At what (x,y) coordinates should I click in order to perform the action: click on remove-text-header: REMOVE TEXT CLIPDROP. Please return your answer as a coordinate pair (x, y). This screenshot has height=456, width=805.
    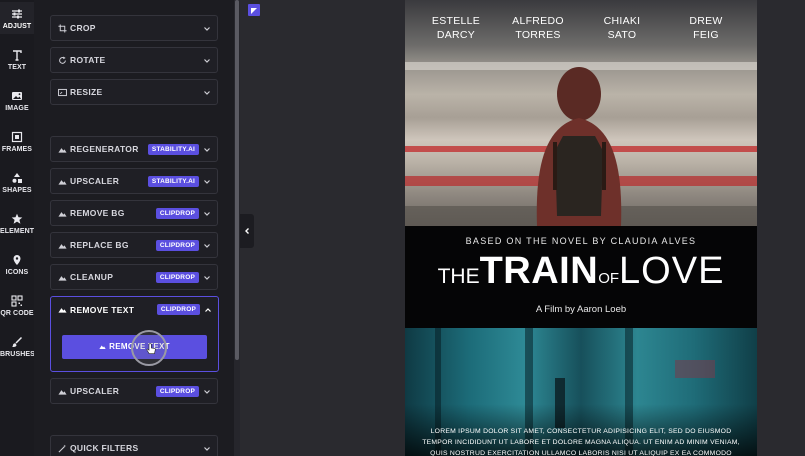
    Looking at the image, I should click on (134, 310).